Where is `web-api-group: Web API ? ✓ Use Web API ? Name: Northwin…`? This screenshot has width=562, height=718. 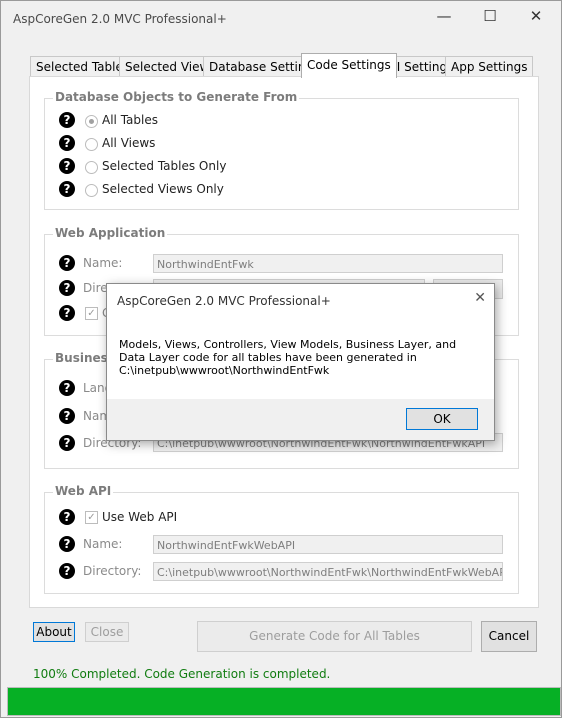
web-api-group: Web API ? ✓ Use Web API ? Name: Northwin… is located at coordinates (281, 539).